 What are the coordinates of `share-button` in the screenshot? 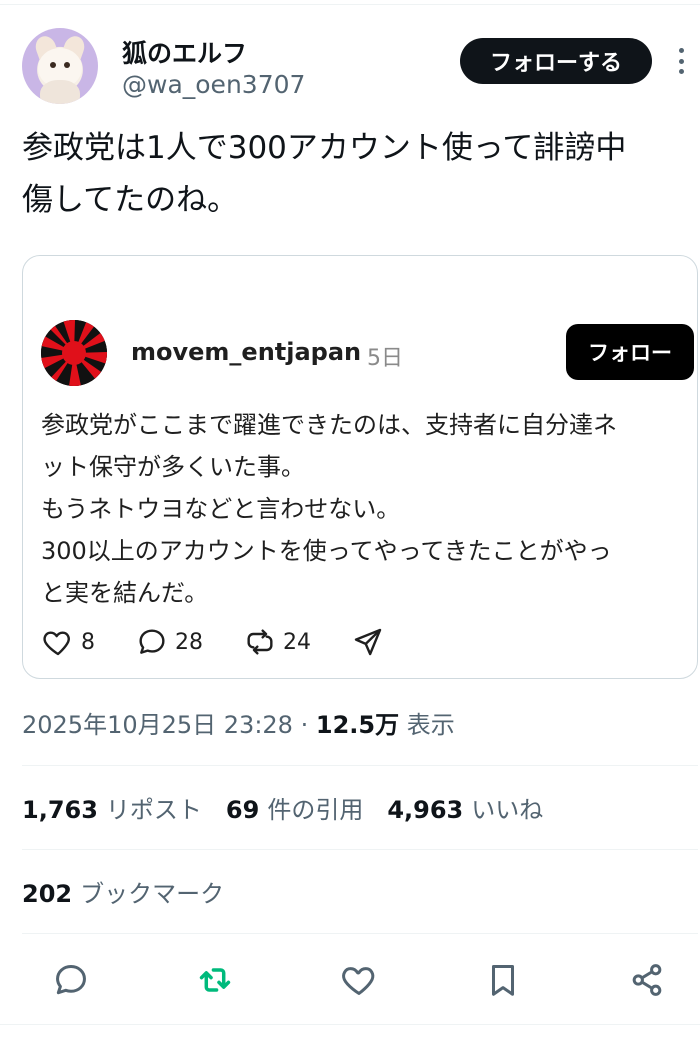 It's located at (647, 980).